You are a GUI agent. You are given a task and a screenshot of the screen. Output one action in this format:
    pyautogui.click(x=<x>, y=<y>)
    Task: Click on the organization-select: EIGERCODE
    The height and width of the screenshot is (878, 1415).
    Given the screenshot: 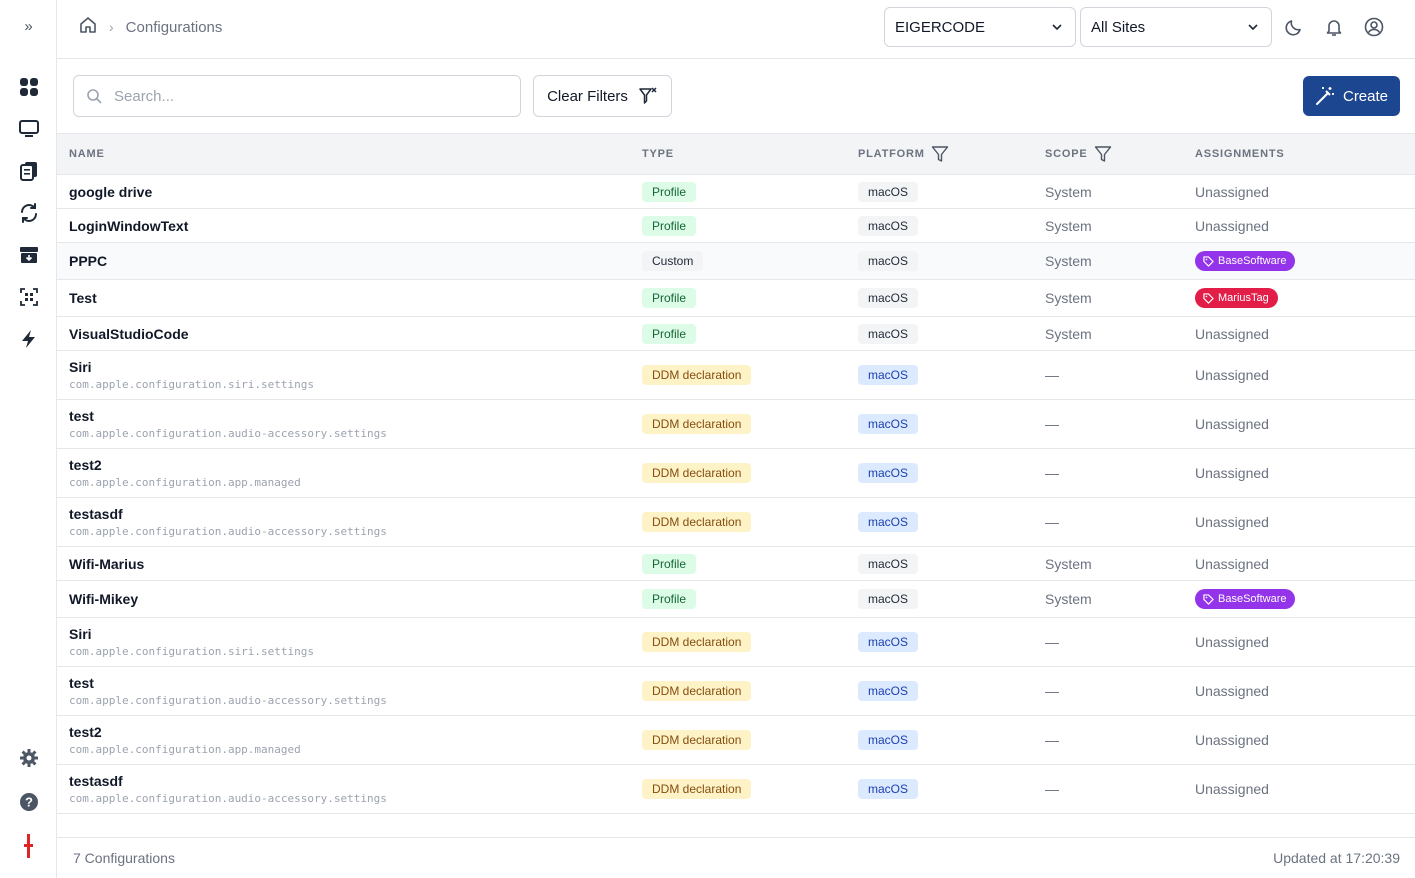 What is the action you would take?
    pyautogui.click(x=980, y=27)
    